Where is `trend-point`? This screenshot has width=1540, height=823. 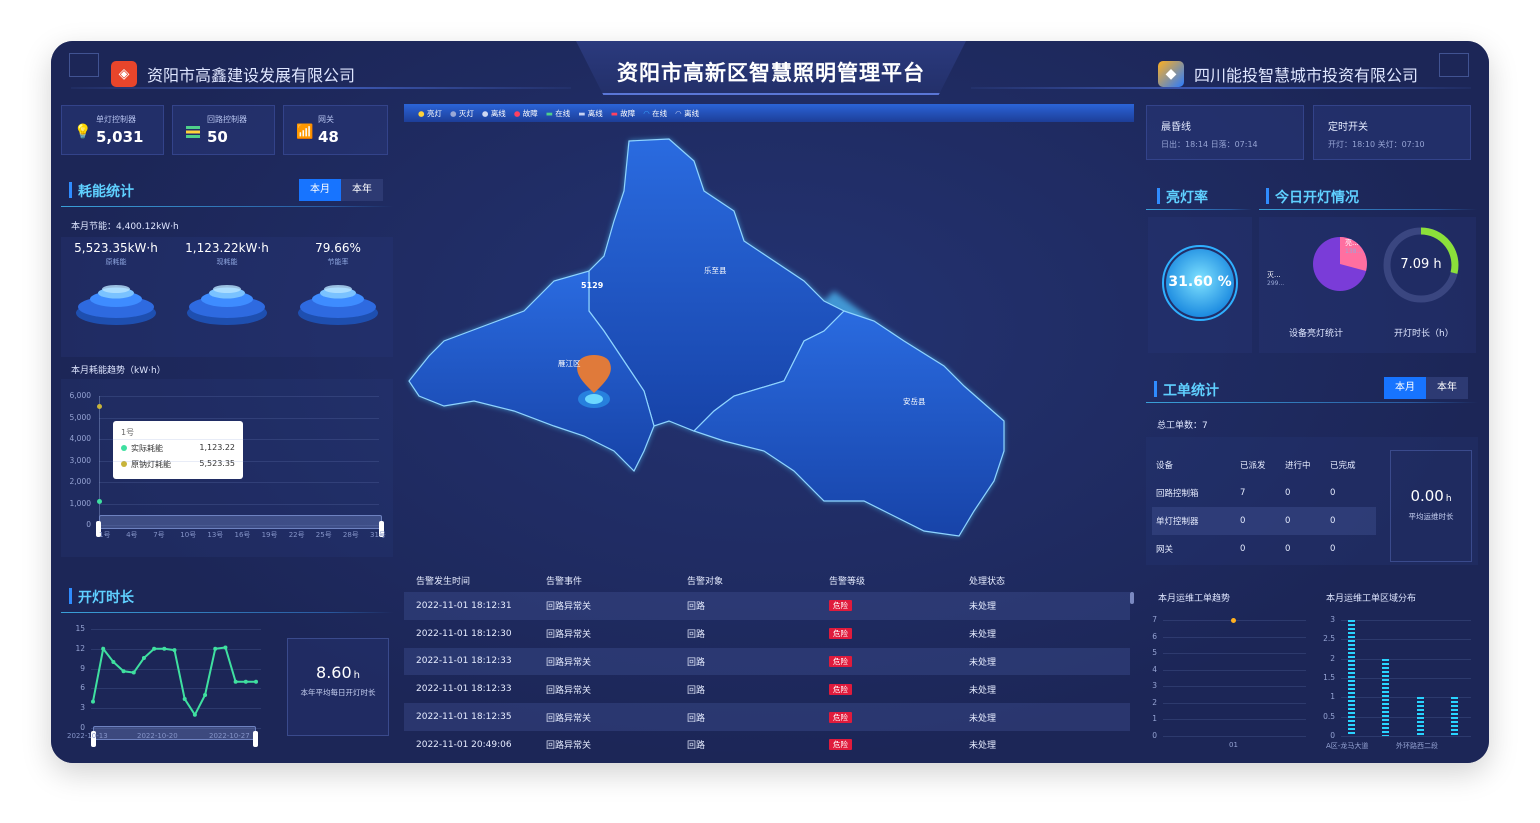
trend-point is located at coordinates (1233, 620).